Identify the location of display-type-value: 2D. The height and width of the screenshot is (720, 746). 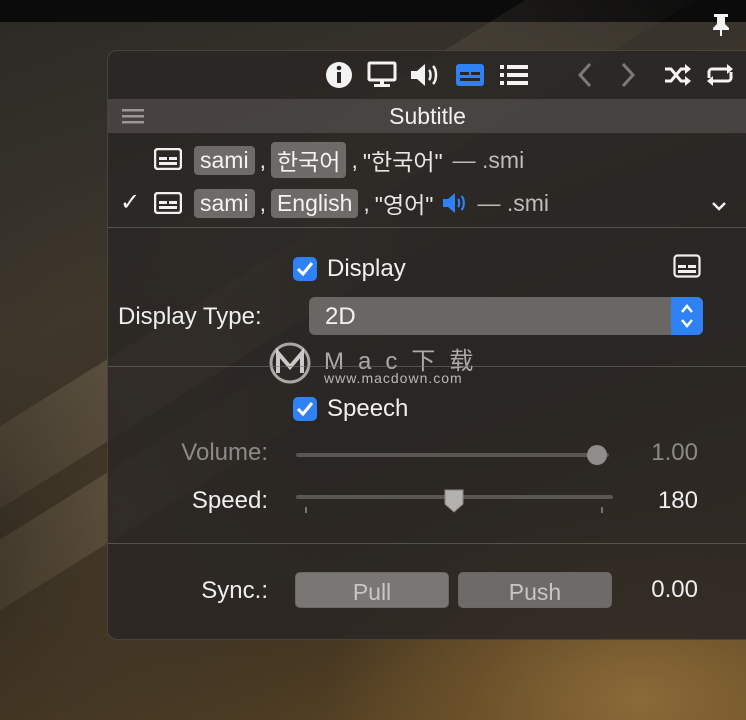
(340, 316).